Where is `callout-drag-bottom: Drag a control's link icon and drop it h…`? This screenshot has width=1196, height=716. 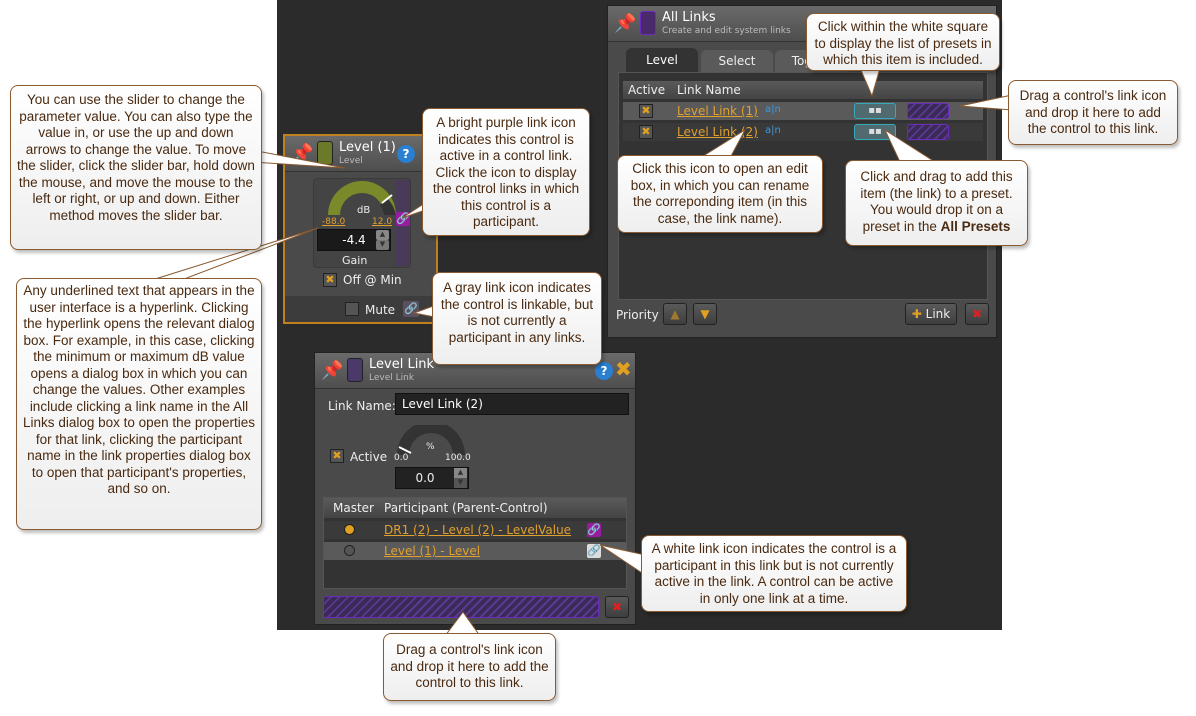
callout-drag-bottom: Drag a control's link icon and drop it h… is located at coordinates (469, 667).